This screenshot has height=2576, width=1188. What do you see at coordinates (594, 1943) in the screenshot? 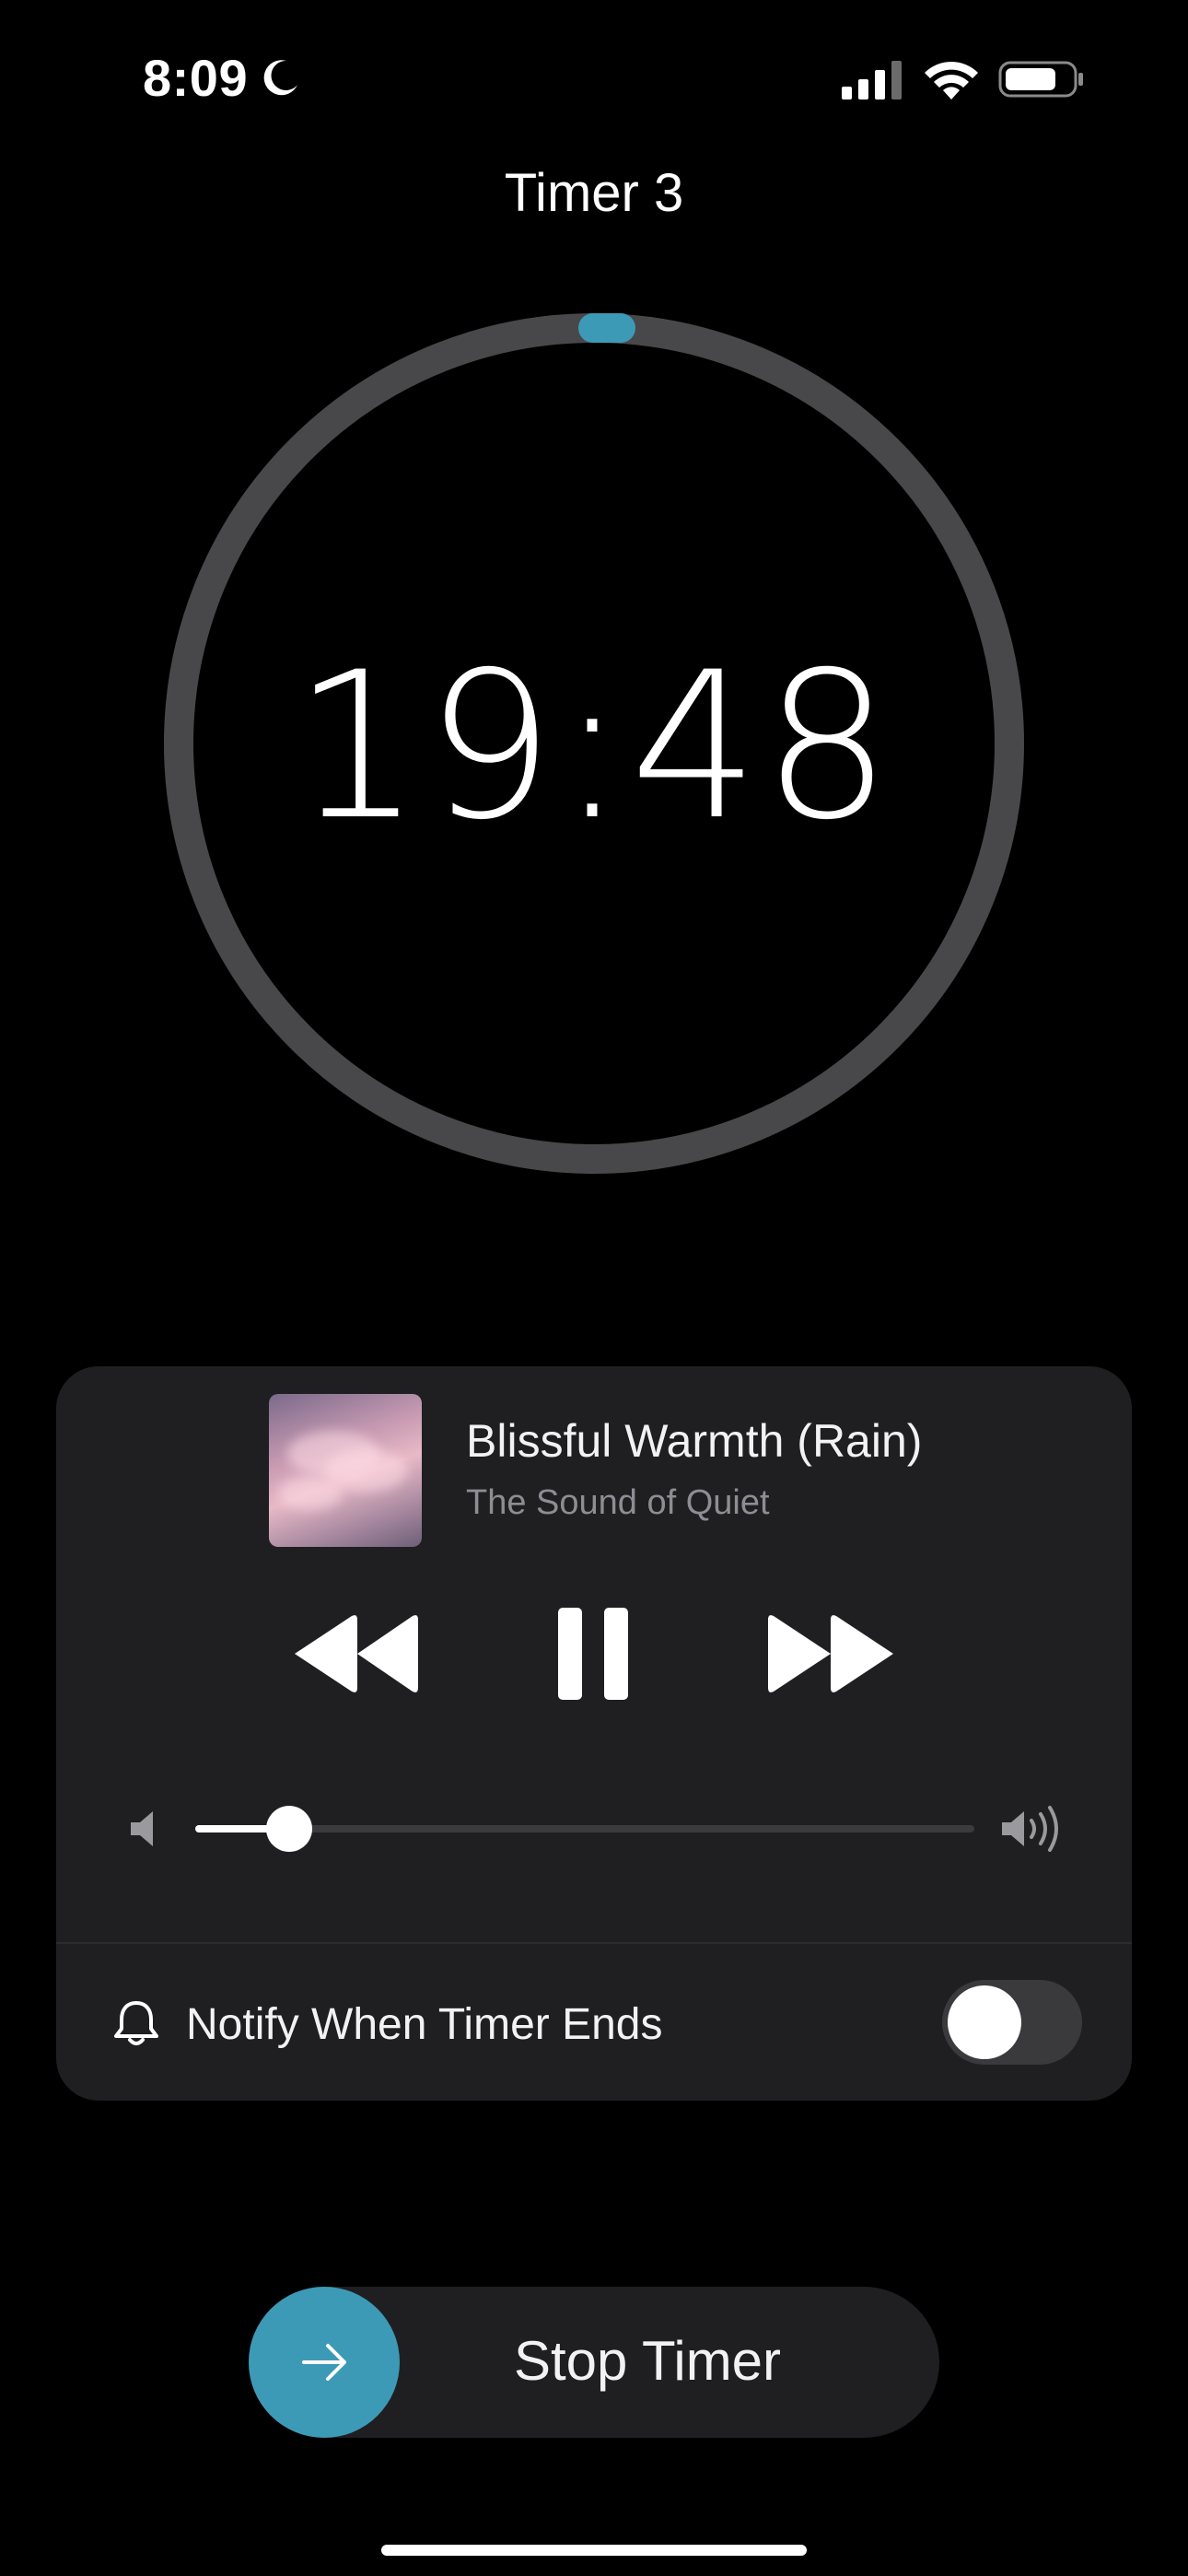
I see `card-divider` at bounding box center [594, 1943].